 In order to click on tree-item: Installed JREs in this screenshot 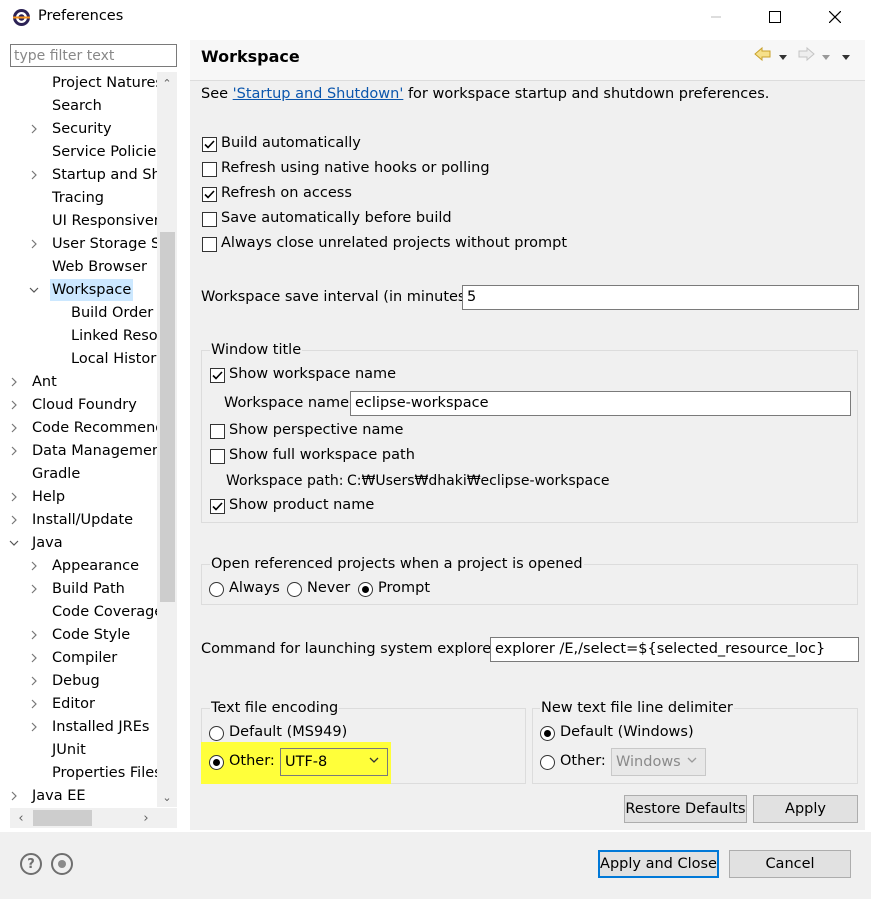, I will do `click(90, 727)`.